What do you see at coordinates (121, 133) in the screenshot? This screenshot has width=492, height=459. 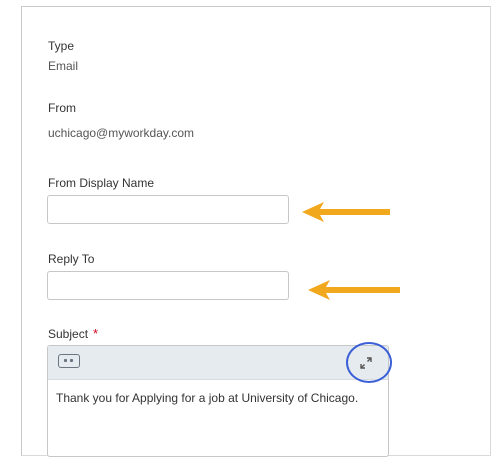 I see `from-value: uchicago@myworkday.com` at bounding box center [121, 133].